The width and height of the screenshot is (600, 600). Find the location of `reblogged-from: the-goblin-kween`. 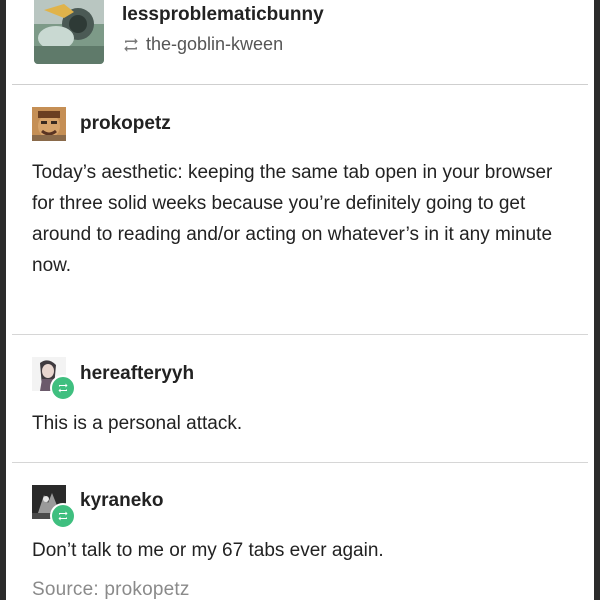

reblogged-from: the-goblin-kween is located at coordinates (202, 44).